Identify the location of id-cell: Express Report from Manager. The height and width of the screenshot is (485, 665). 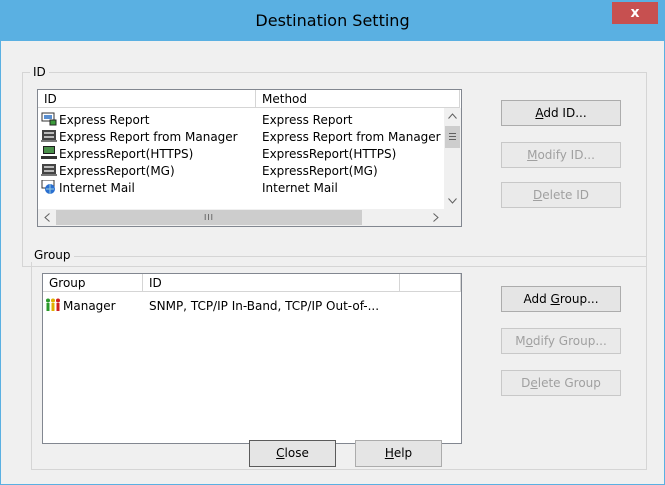
(148, 137).